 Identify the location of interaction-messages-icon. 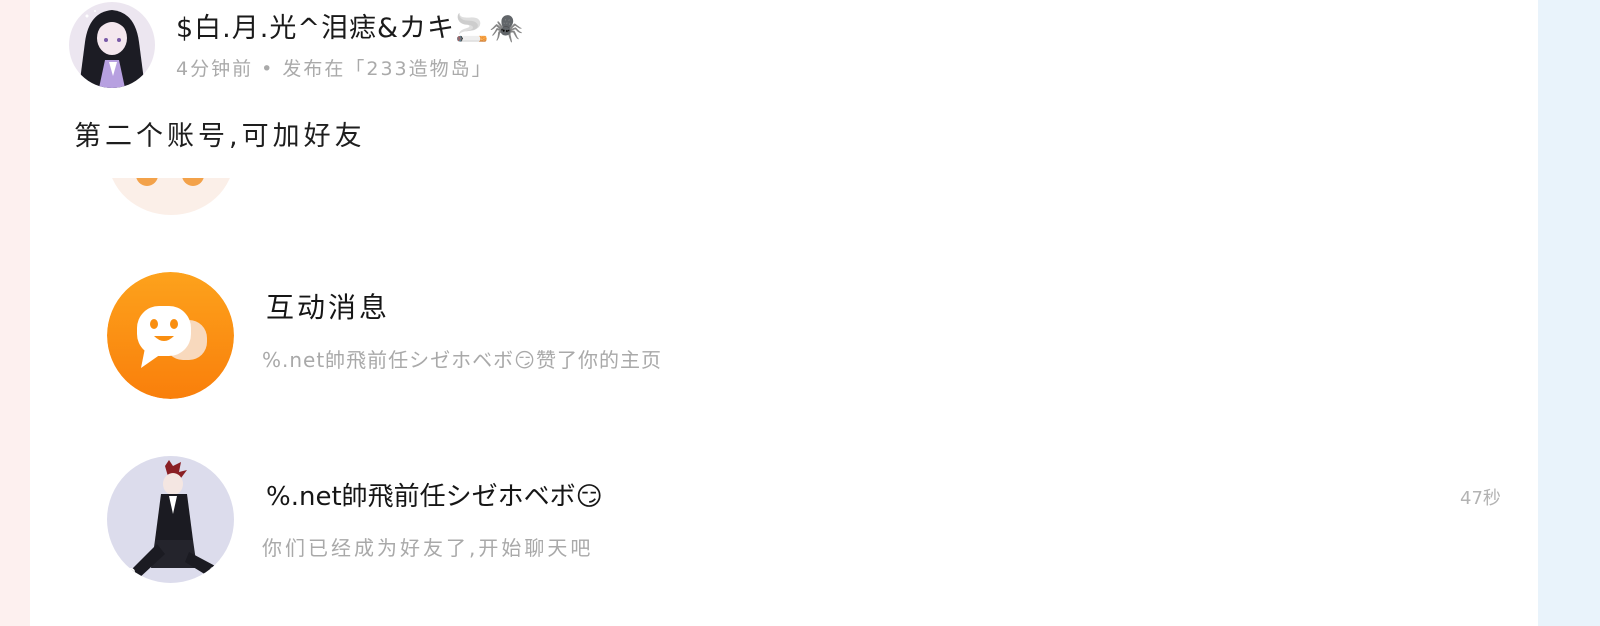
(170, 335).